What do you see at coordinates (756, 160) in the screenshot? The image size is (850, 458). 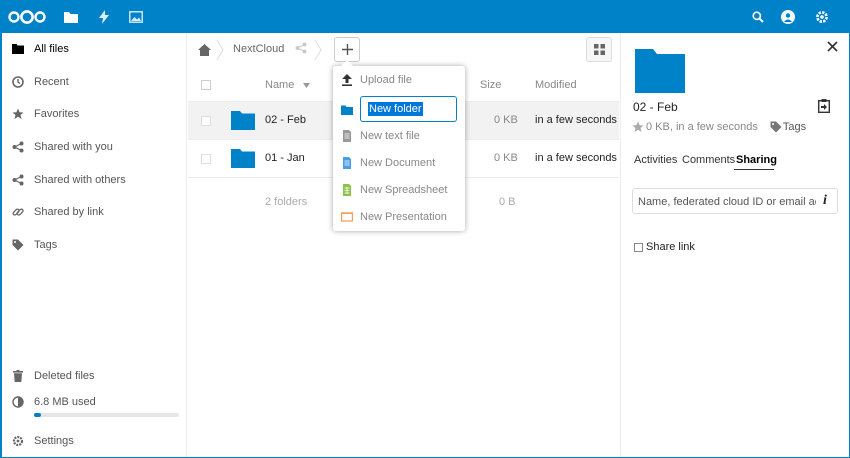 I see `tab-sharing: Sharing` at bounding box center [756, 160].